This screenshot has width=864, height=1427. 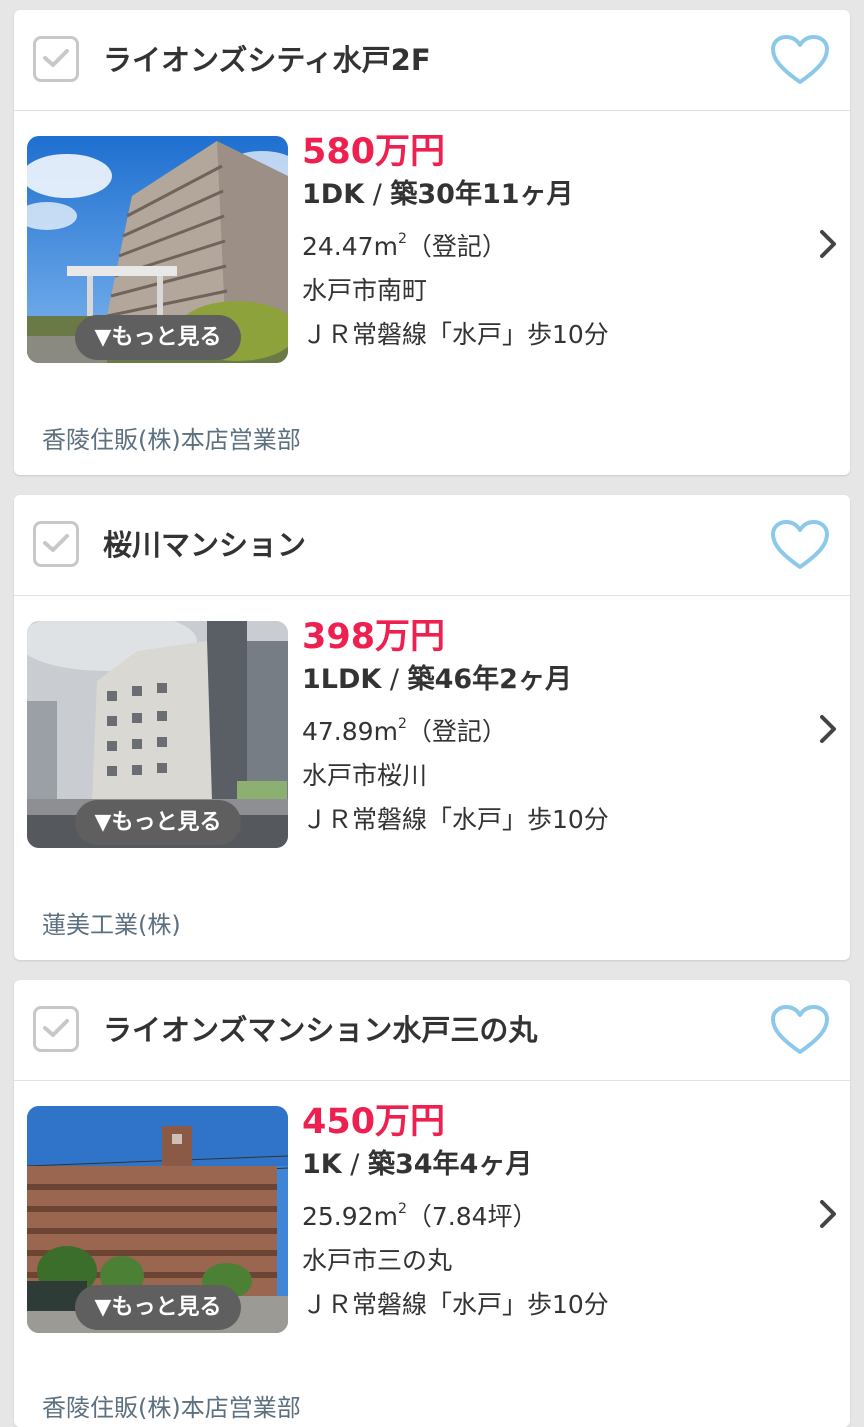 I want to click on address: 水戸市三の丸, so click(x=377, y=1260).